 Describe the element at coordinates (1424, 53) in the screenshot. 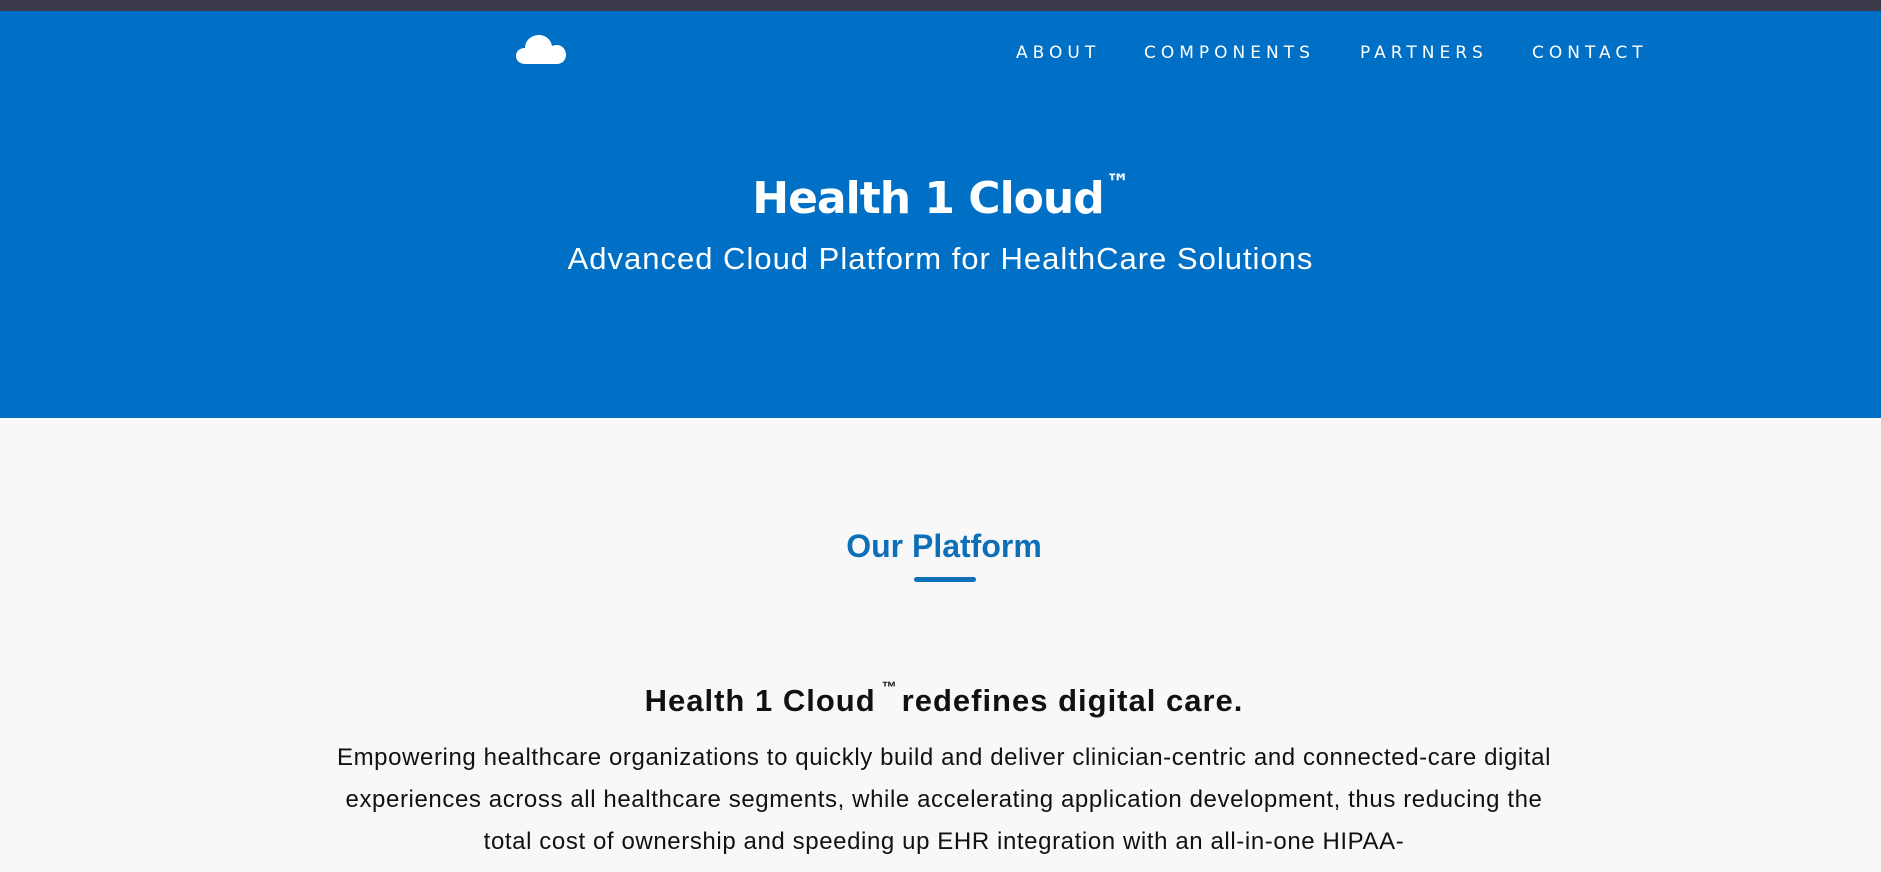

I see `nav-link-partners: PARTNERS` at that location.